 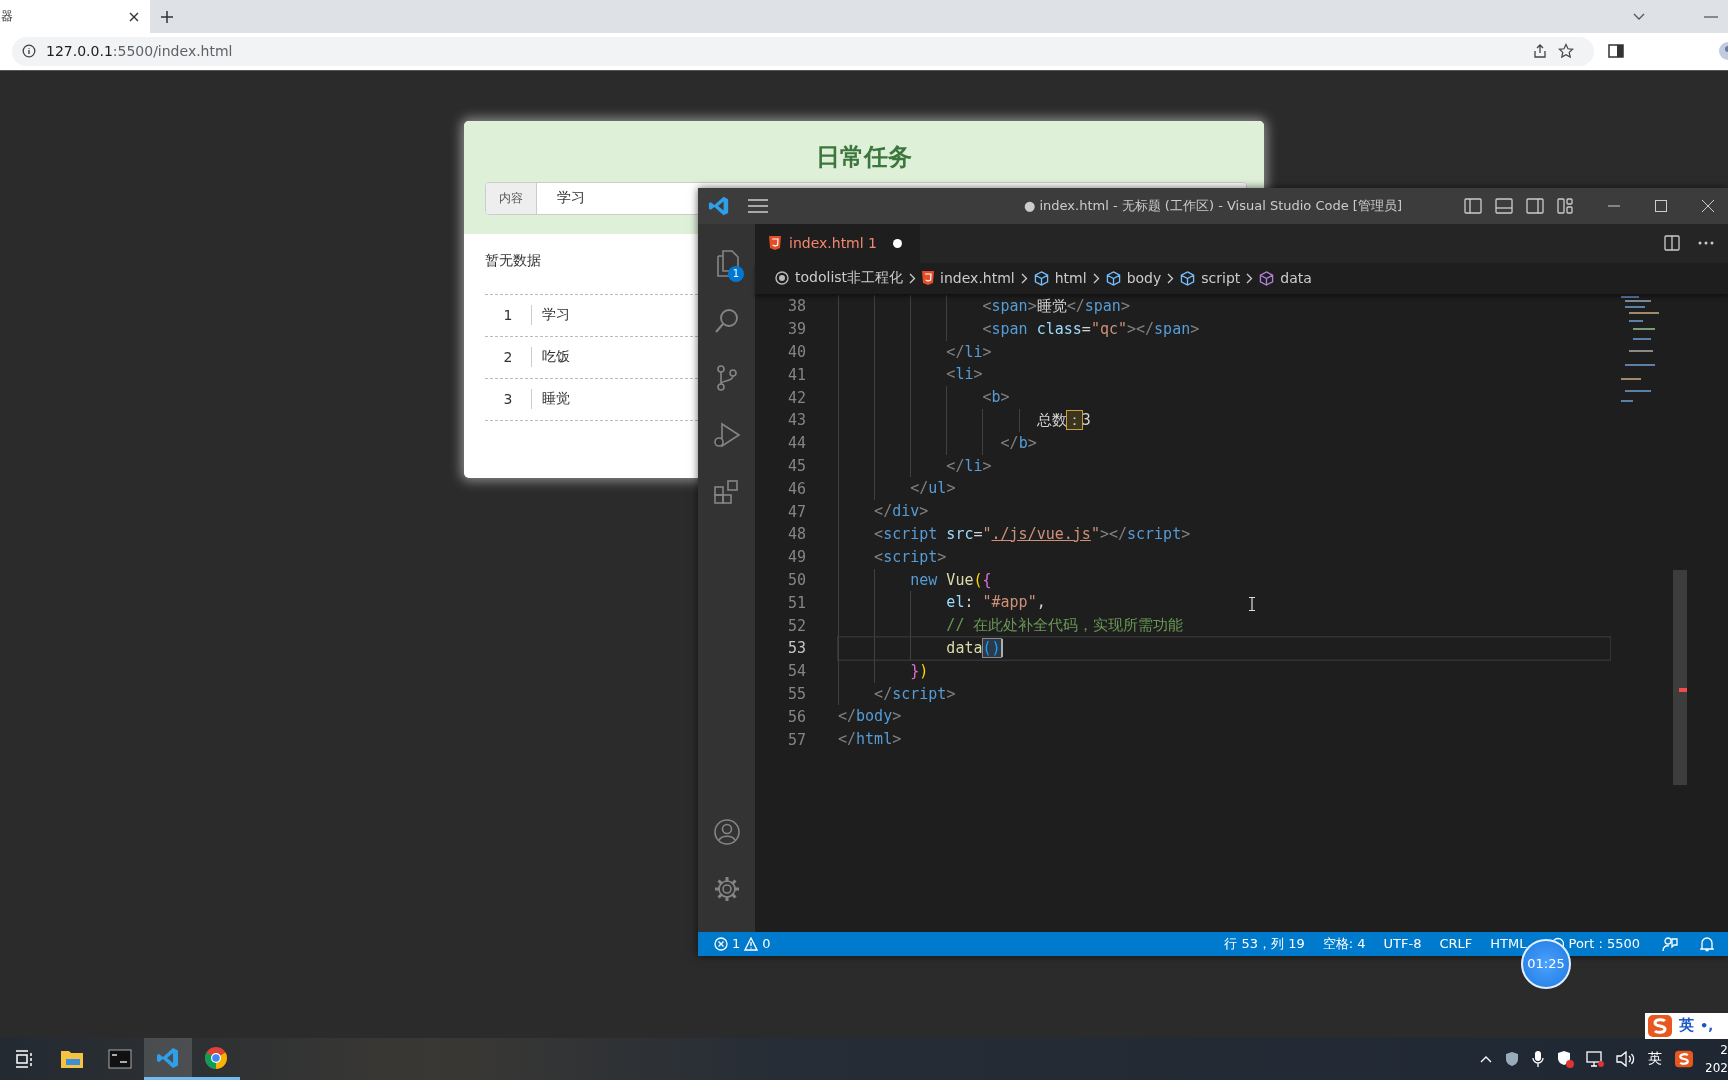 What do you see at coordinates (796, 511) in the screenshot?
I see `line-number: 47` at bounding box center [796, 511].